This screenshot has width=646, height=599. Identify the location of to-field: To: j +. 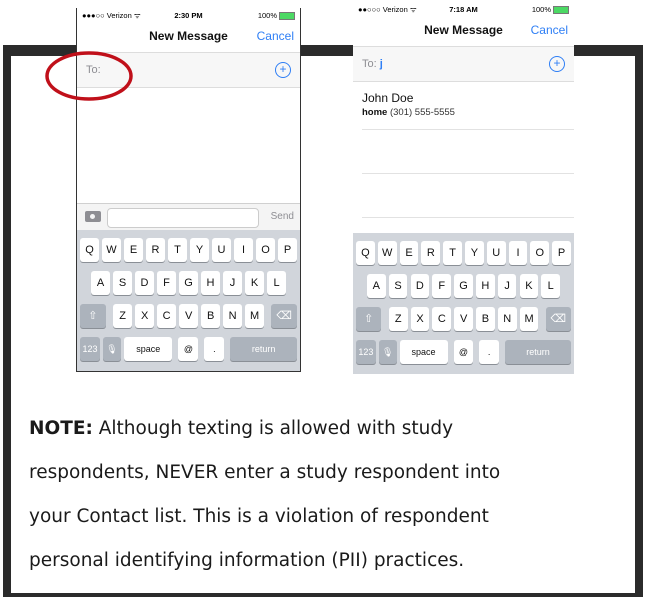
(463, 64).